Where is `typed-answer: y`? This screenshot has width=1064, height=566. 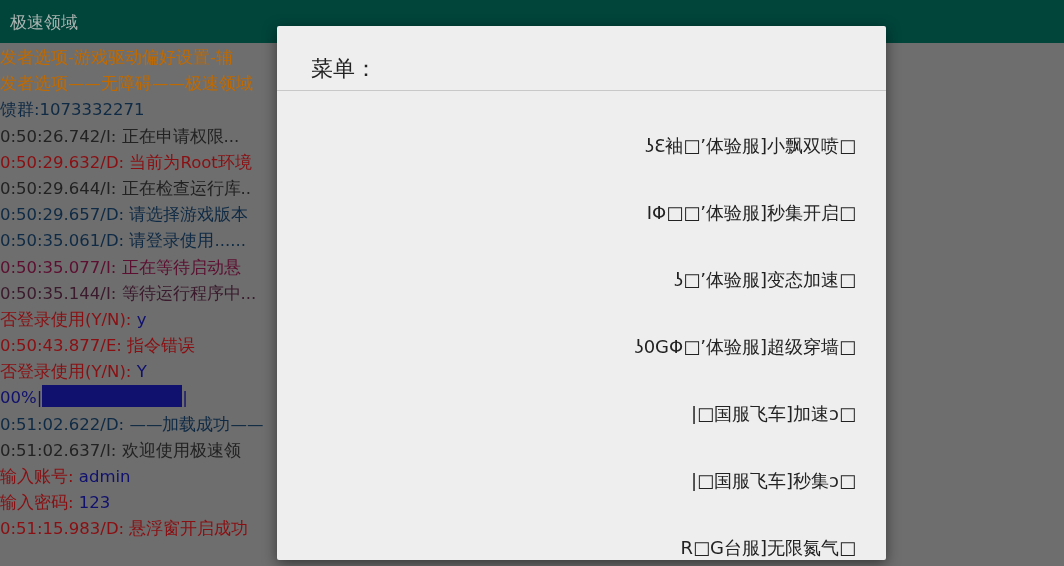 typed-answer: y is located at coordinates (141, 319).